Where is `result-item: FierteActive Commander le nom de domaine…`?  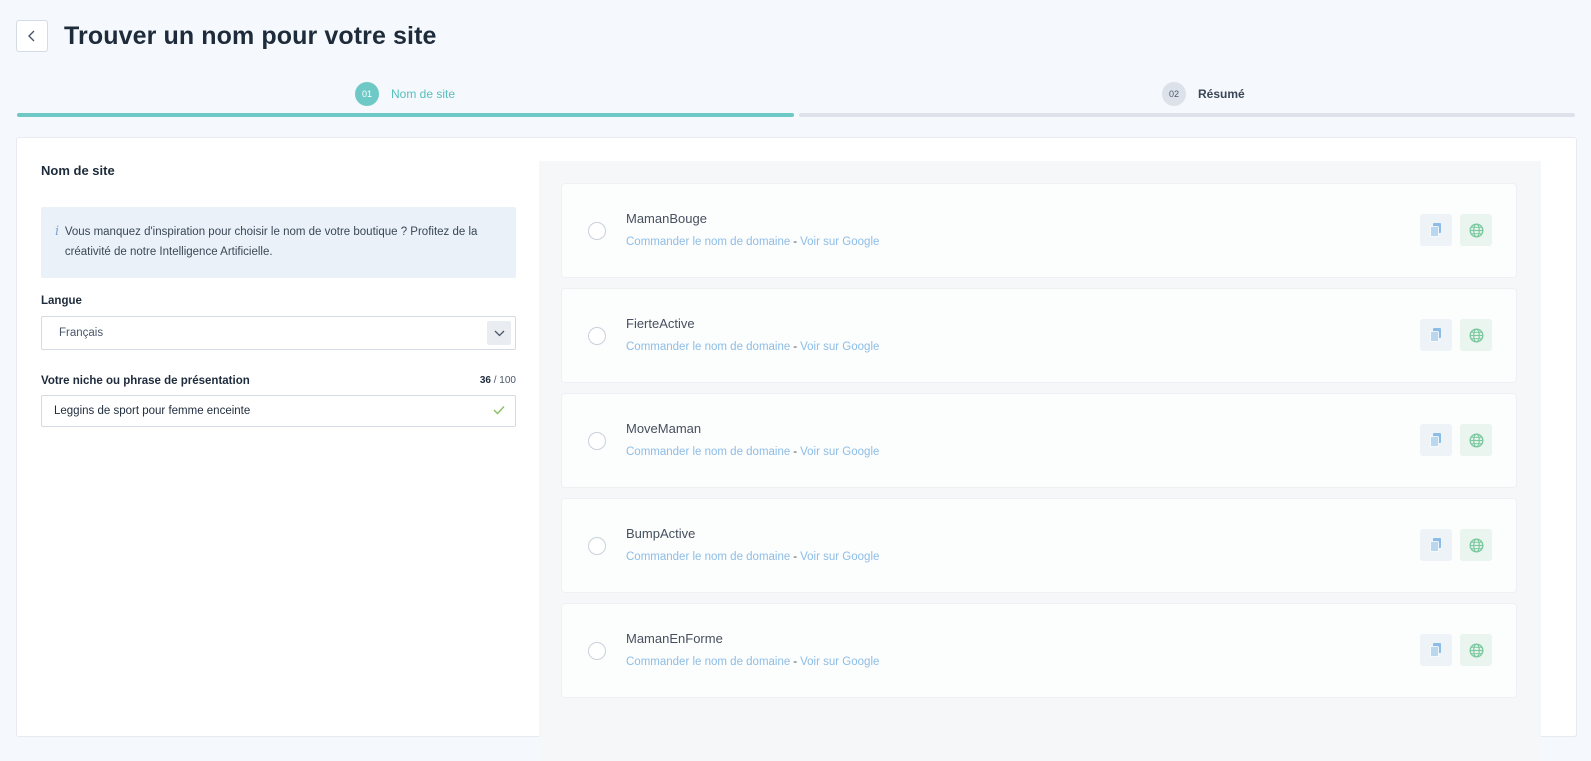
result-item: FierteActive Commander le nom de domaine… is located at coordinates (1039, 335).